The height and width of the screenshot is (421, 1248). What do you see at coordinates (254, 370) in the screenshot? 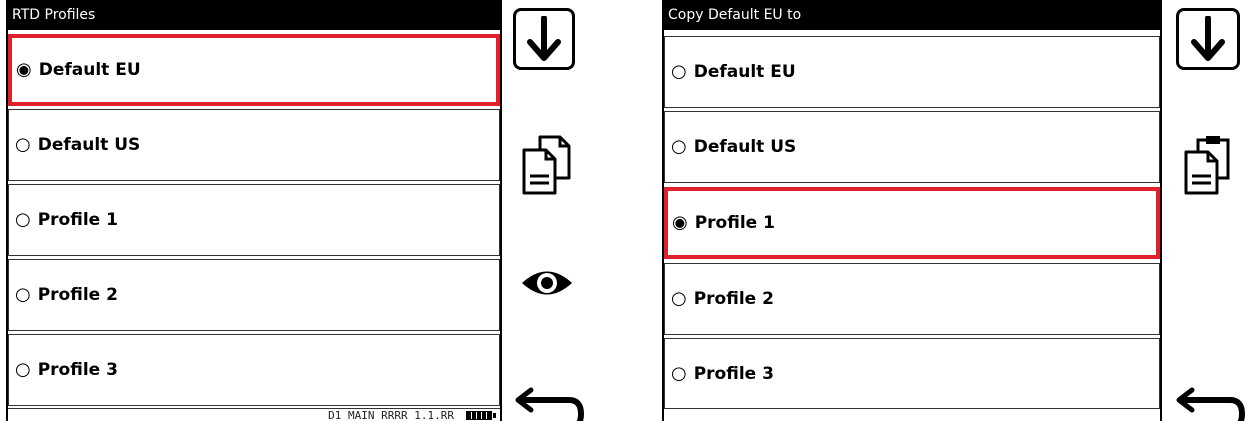
I see `left-row-profile-3: ○ Profile 3` at bounding box center [254, 370].